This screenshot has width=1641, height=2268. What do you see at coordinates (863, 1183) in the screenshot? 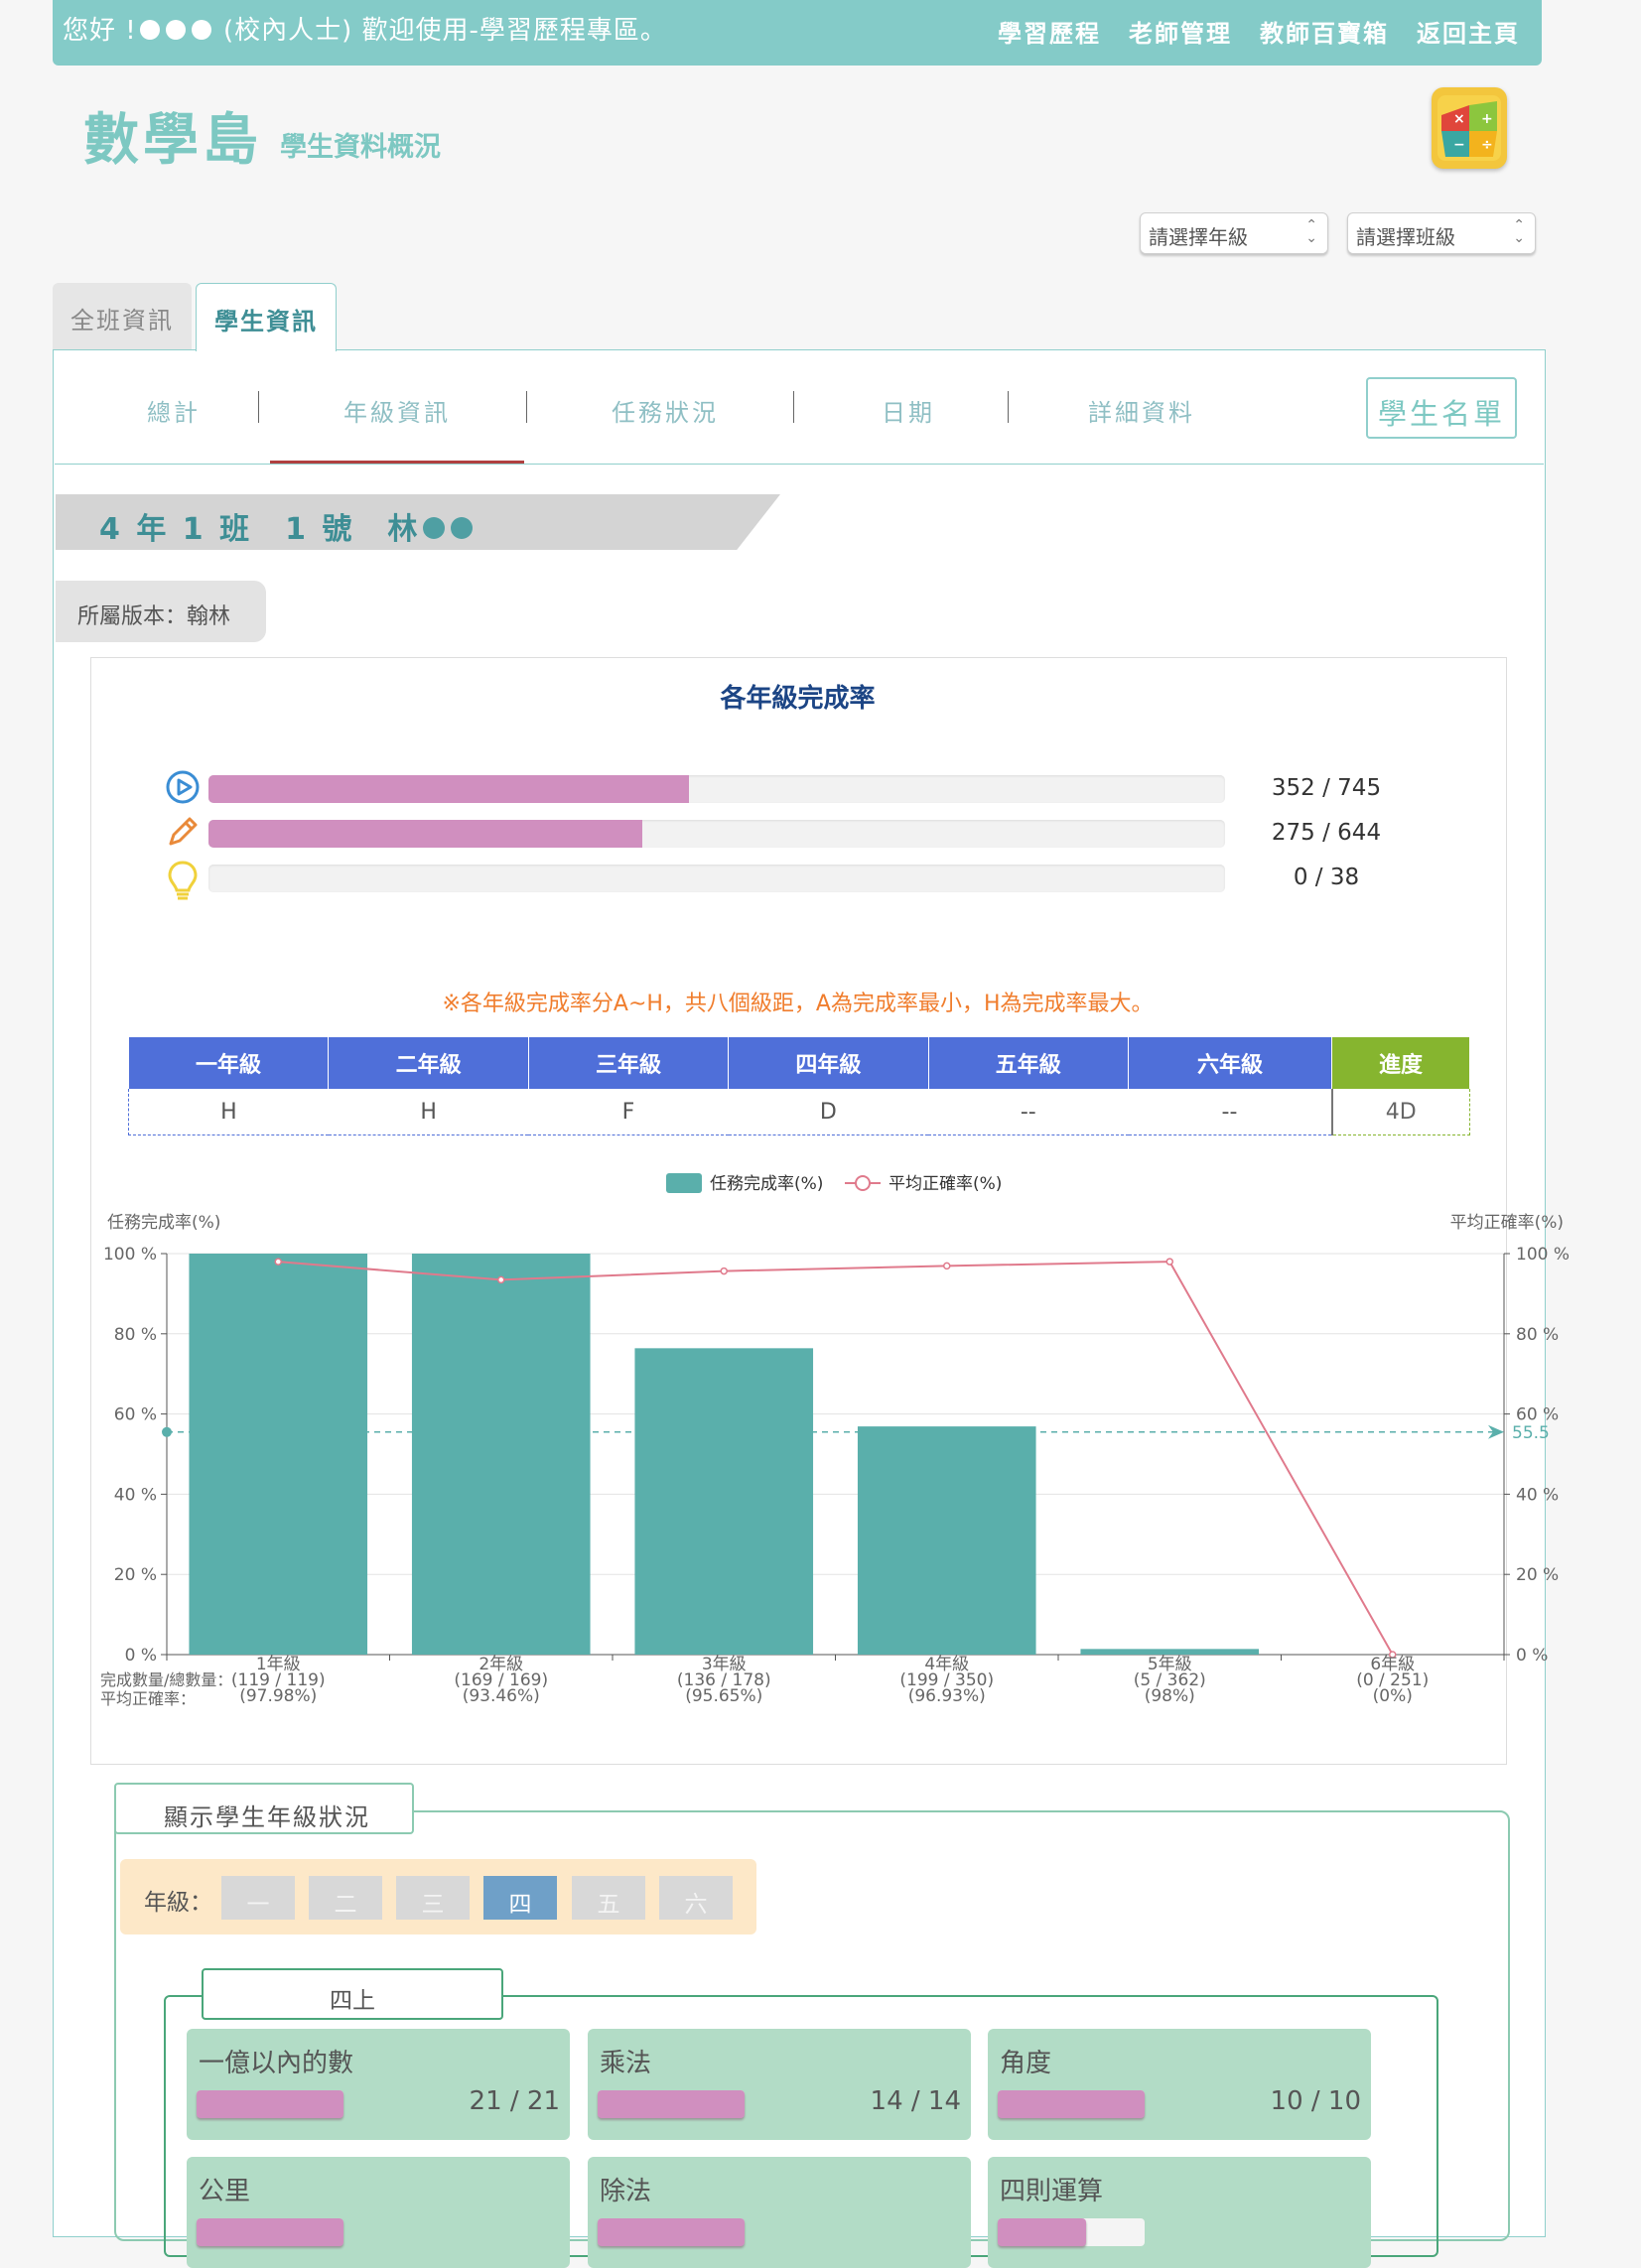
I see `legend-line-marker` at bounding box center [863, 1183].